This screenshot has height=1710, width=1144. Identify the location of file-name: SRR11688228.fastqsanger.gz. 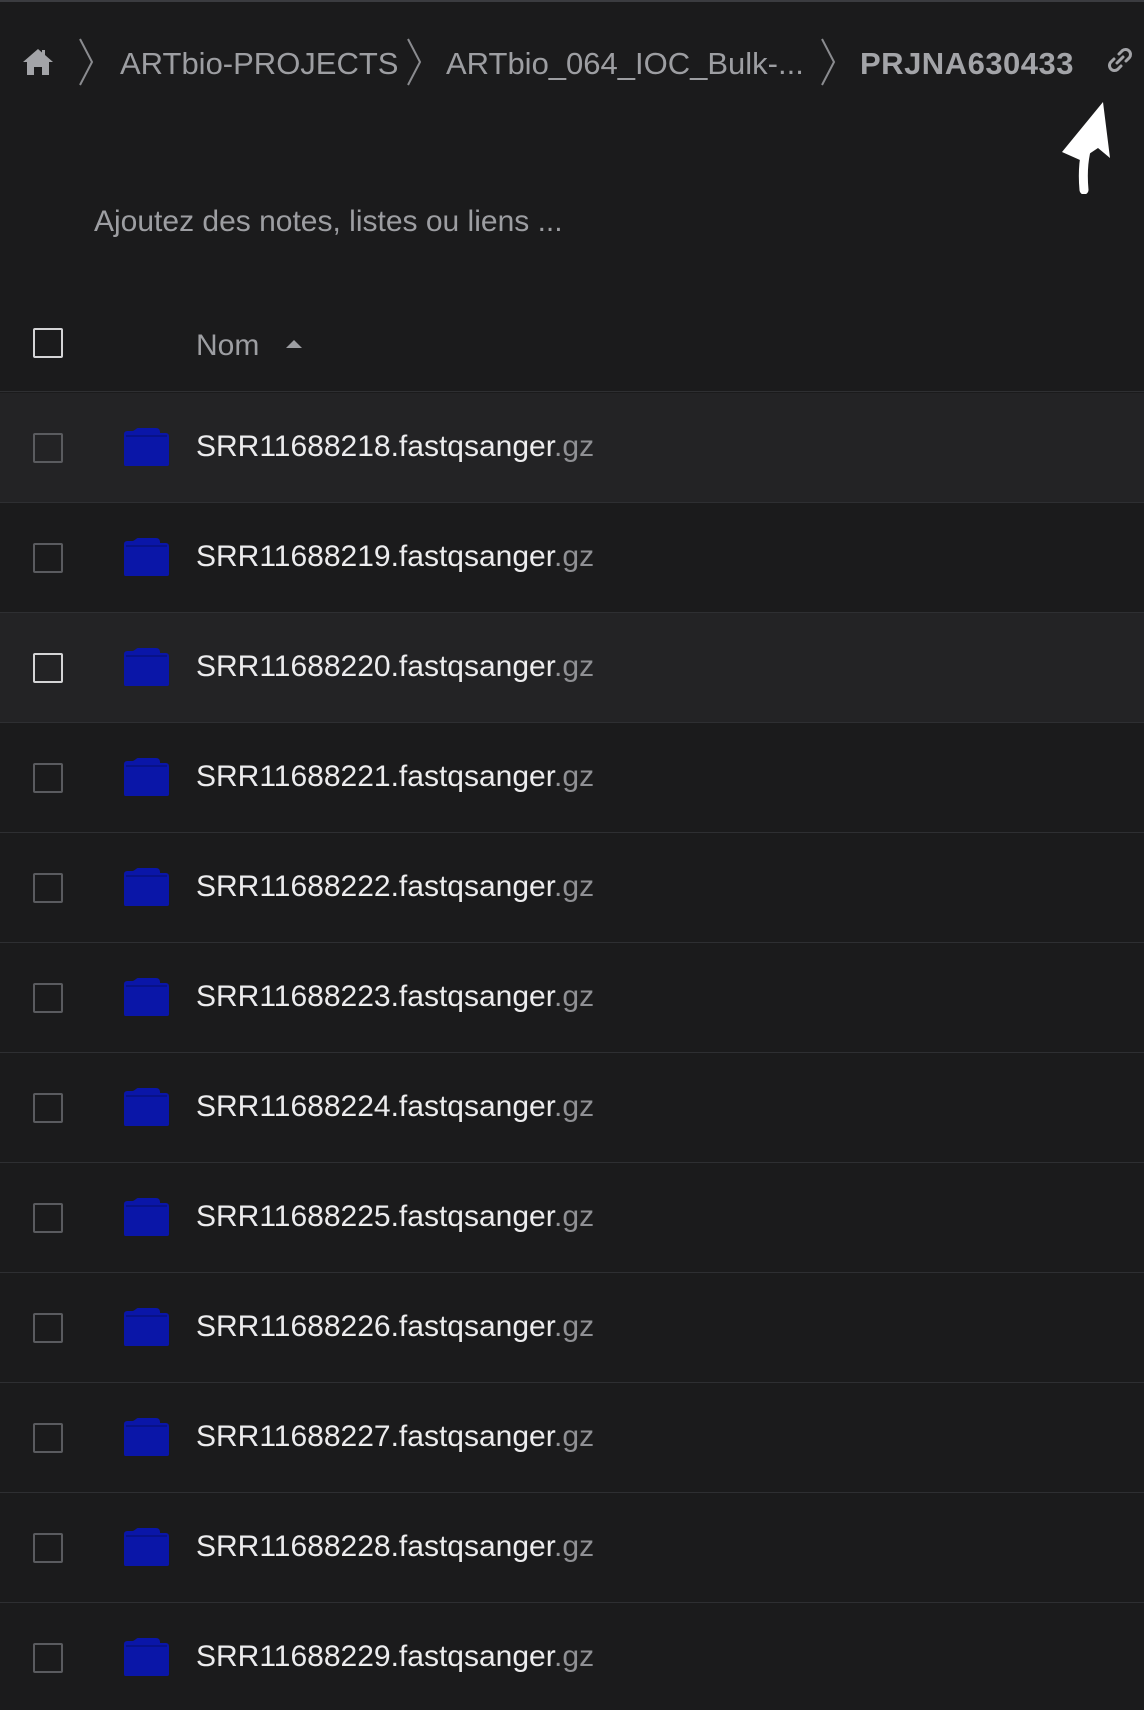
(395, 1546).